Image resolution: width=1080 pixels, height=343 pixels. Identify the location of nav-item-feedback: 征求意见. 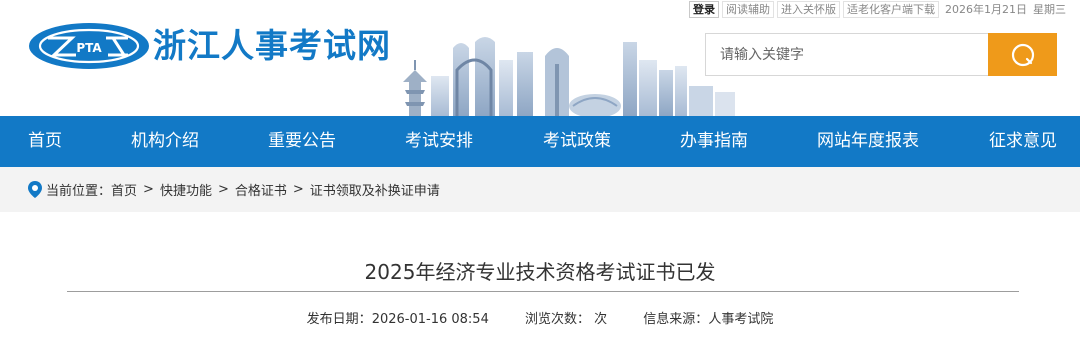
(1023, 141).